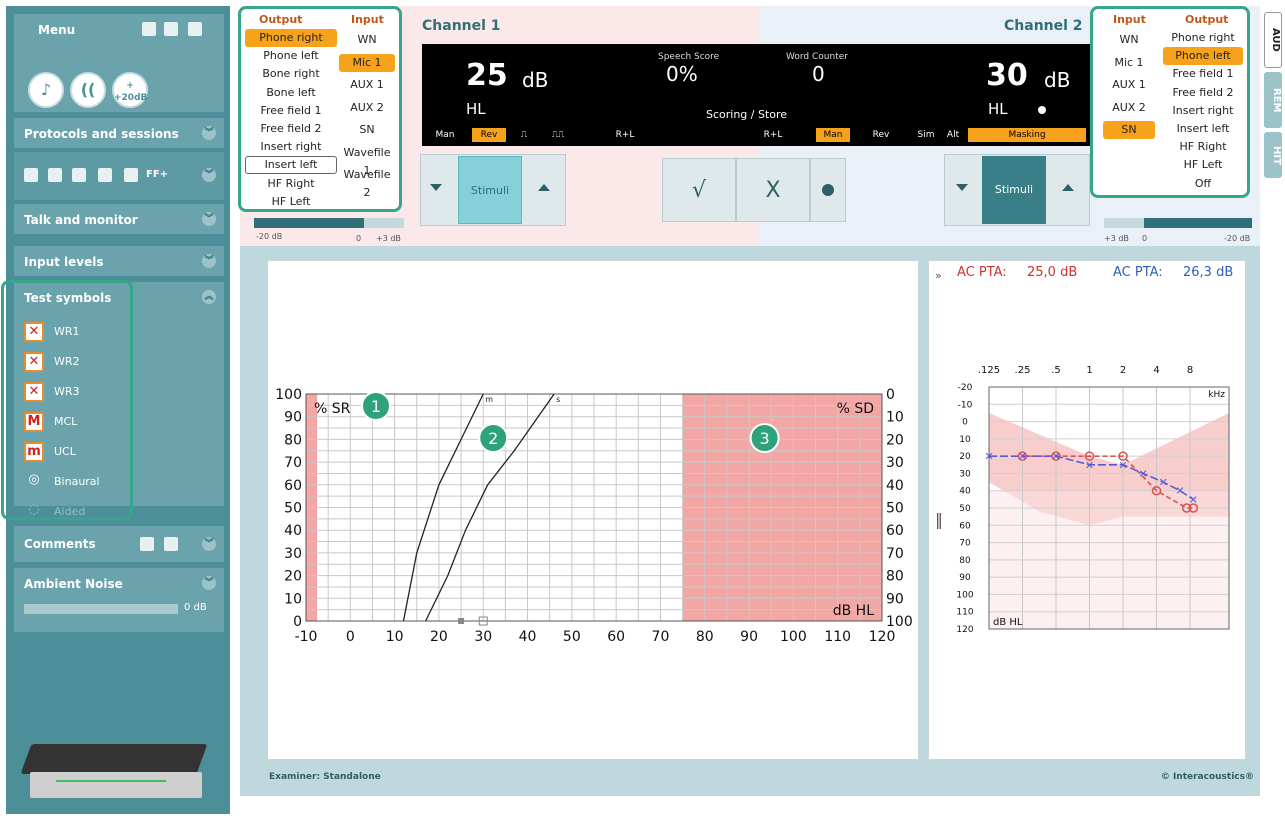  Describe the element at coordinates (746, 114) in the screenshot. I see `scoring-store-label: Scoring / Store` at that location.